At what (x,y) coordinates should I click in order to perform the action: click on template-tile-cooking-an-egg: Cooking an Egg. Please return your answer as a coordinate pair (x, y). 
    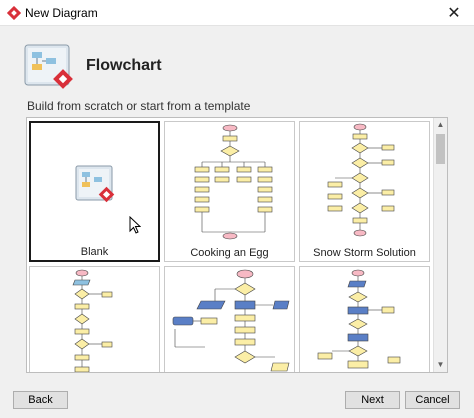
    Looking at the image, I should click on (229, 191).